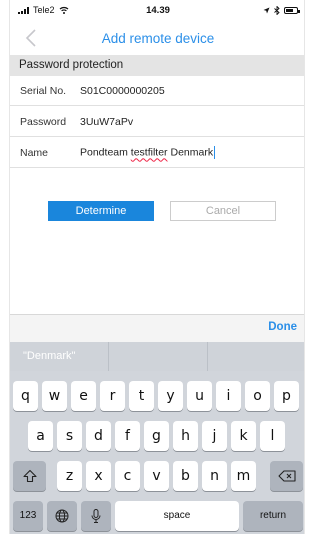  What do you see at coordinates (215, 152) in the screenshot?
I see `text-cursor` at bounding box center [215, 152].